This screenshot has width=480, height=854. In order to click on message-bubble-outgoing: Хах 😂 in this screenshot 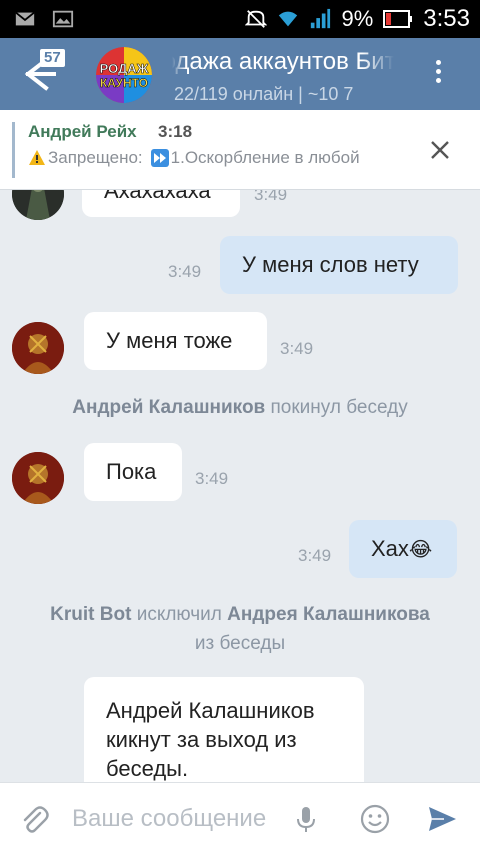, I will do `click(403, 549)`.